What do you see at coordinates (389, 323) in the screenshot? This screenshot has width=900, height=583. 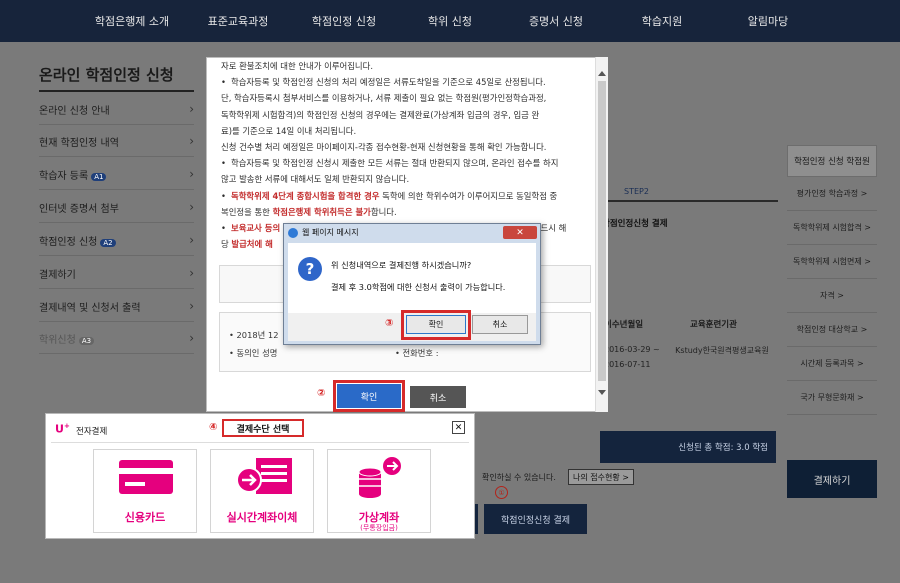 I see `step-number-3: ③` at bounding box center [389, 323].